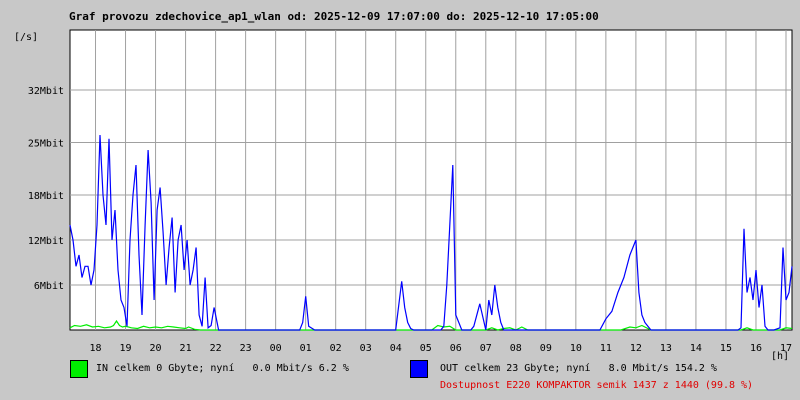 Image resolution: width=800 pixels, height=400 pixels. Describe the element at coordinates (336, 348) in the screenshot. I see `x-tick-label: 02` at that location.